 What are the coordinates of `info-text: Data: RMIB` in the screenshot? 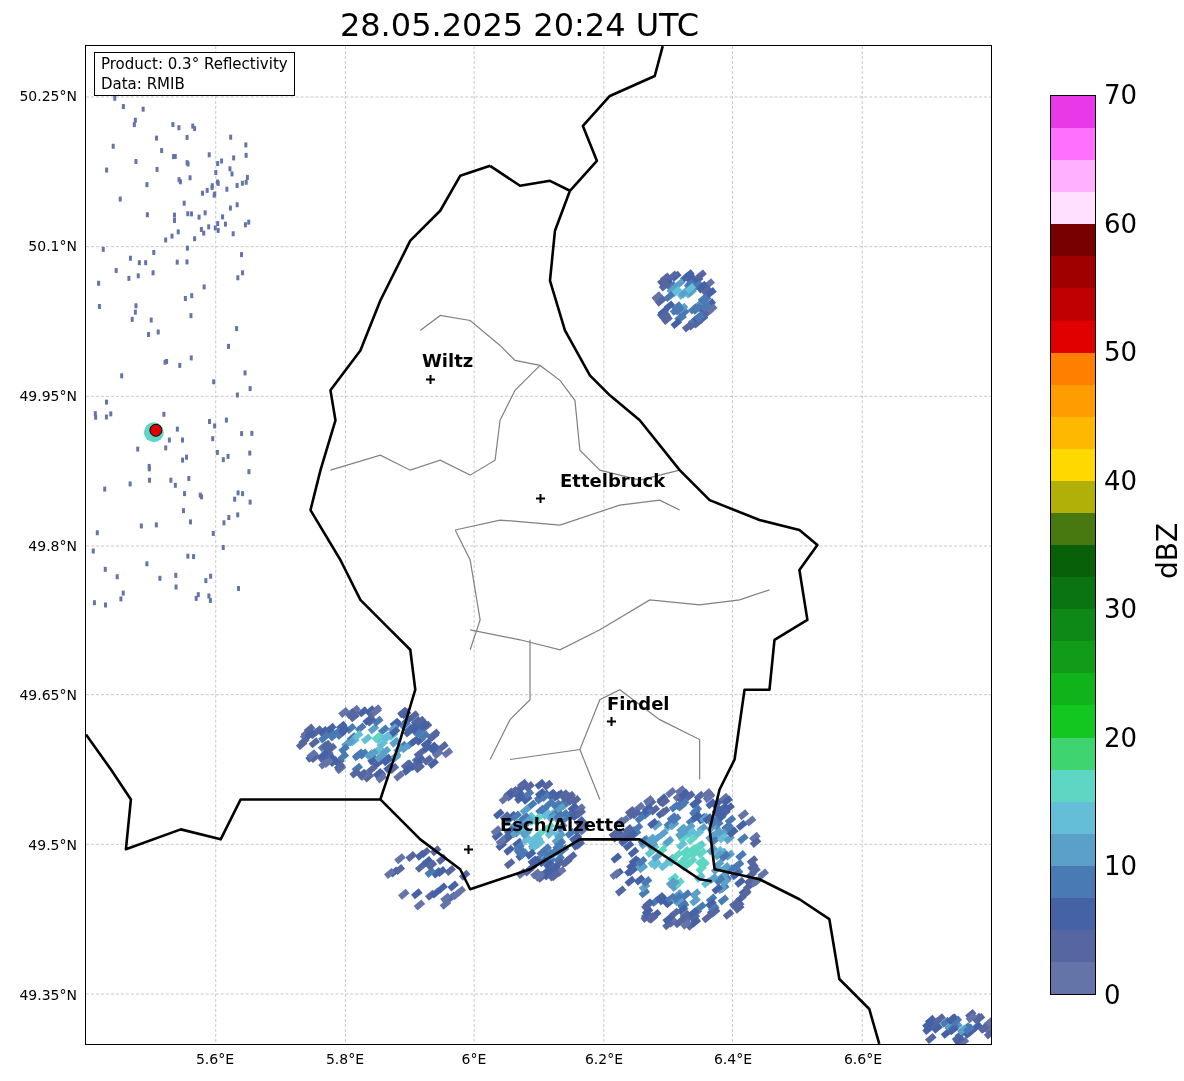 It's located at (143, 84).